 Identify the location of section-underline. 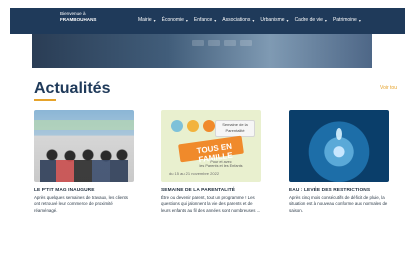
(45, 100).